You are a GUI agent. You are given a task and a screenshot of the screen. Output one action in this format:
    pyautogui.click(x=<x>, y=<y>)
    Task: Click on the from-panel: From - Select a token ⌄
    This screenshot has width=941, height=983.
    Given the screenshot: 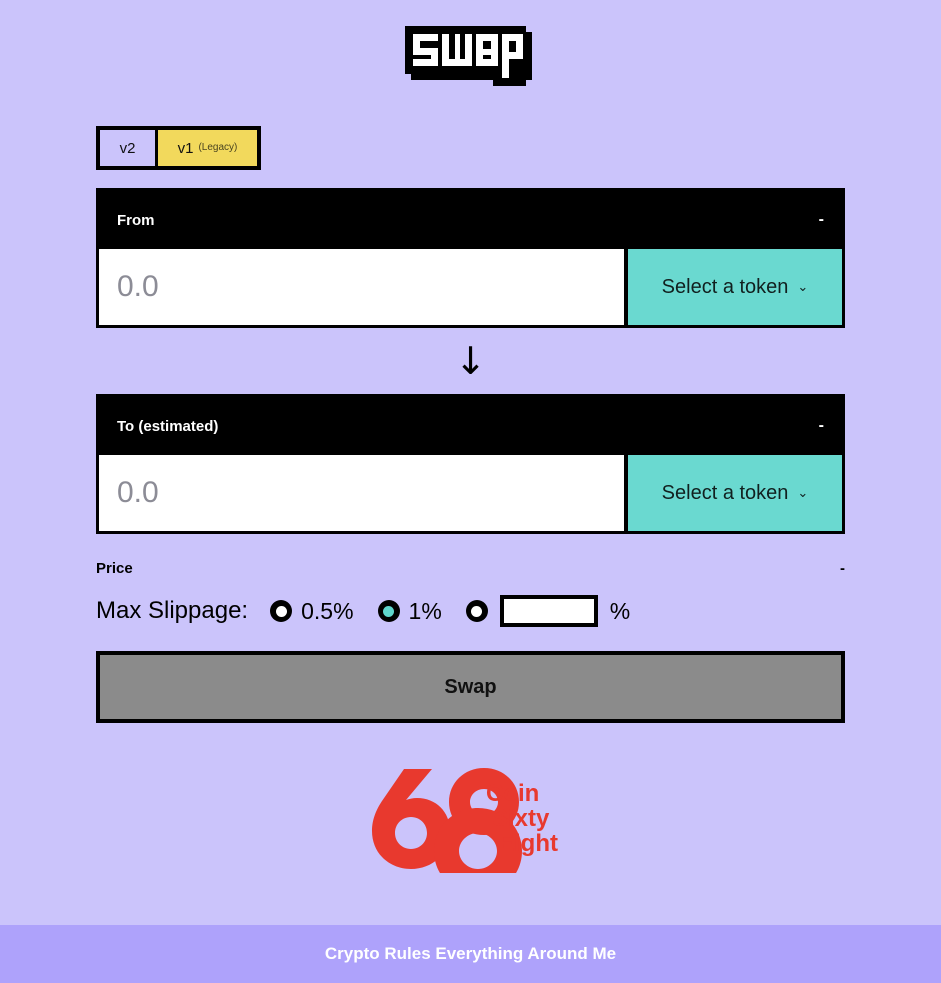 What is the action you would take?
    pyautogui.click(x=470, y=258)
    